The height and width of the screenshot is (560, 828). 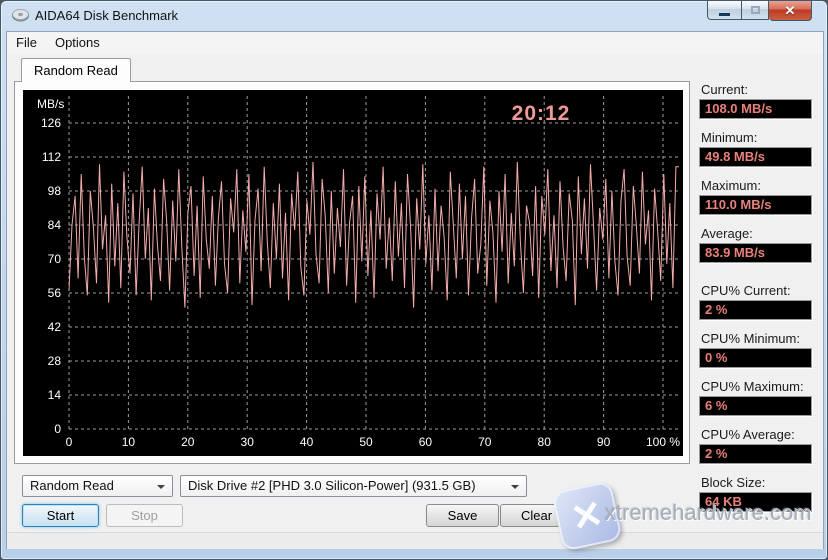 What do you see at coordinates (755, 406) in the screenshot?
I see `stat-value: 6 %` at bounding box center [755, 406].